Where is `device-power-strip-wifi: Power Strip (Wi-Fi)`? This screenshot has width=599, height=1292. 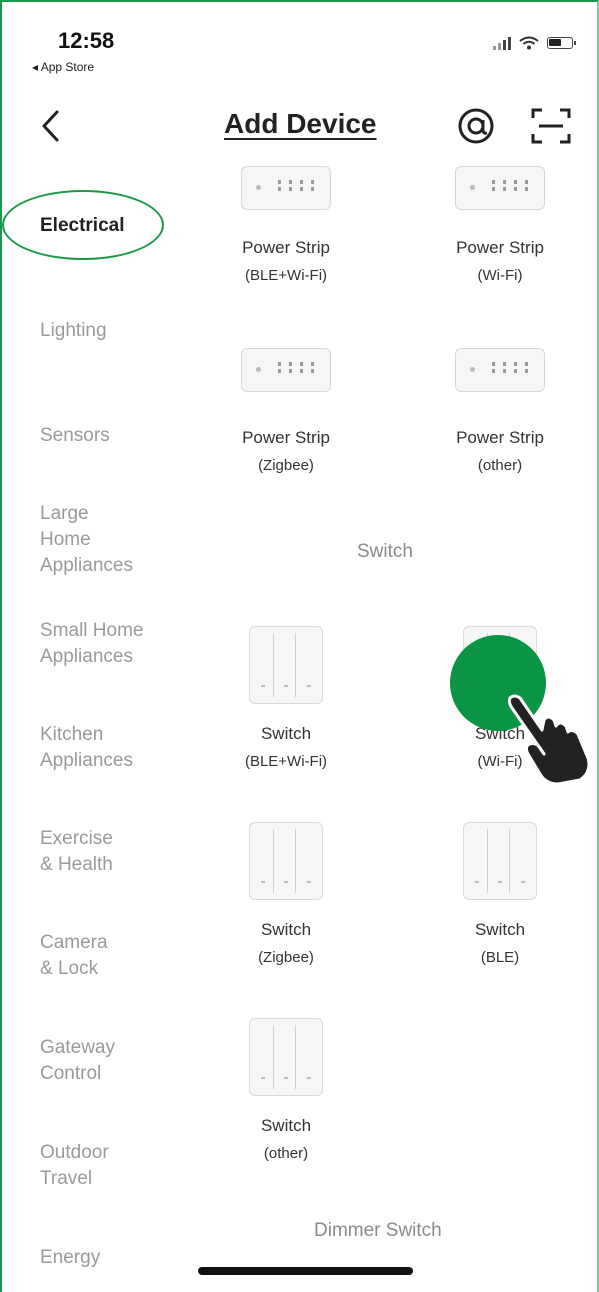 device-power-strip-wifi: Power Strip (Wi-Fi) is located at coordinates (500, 228).